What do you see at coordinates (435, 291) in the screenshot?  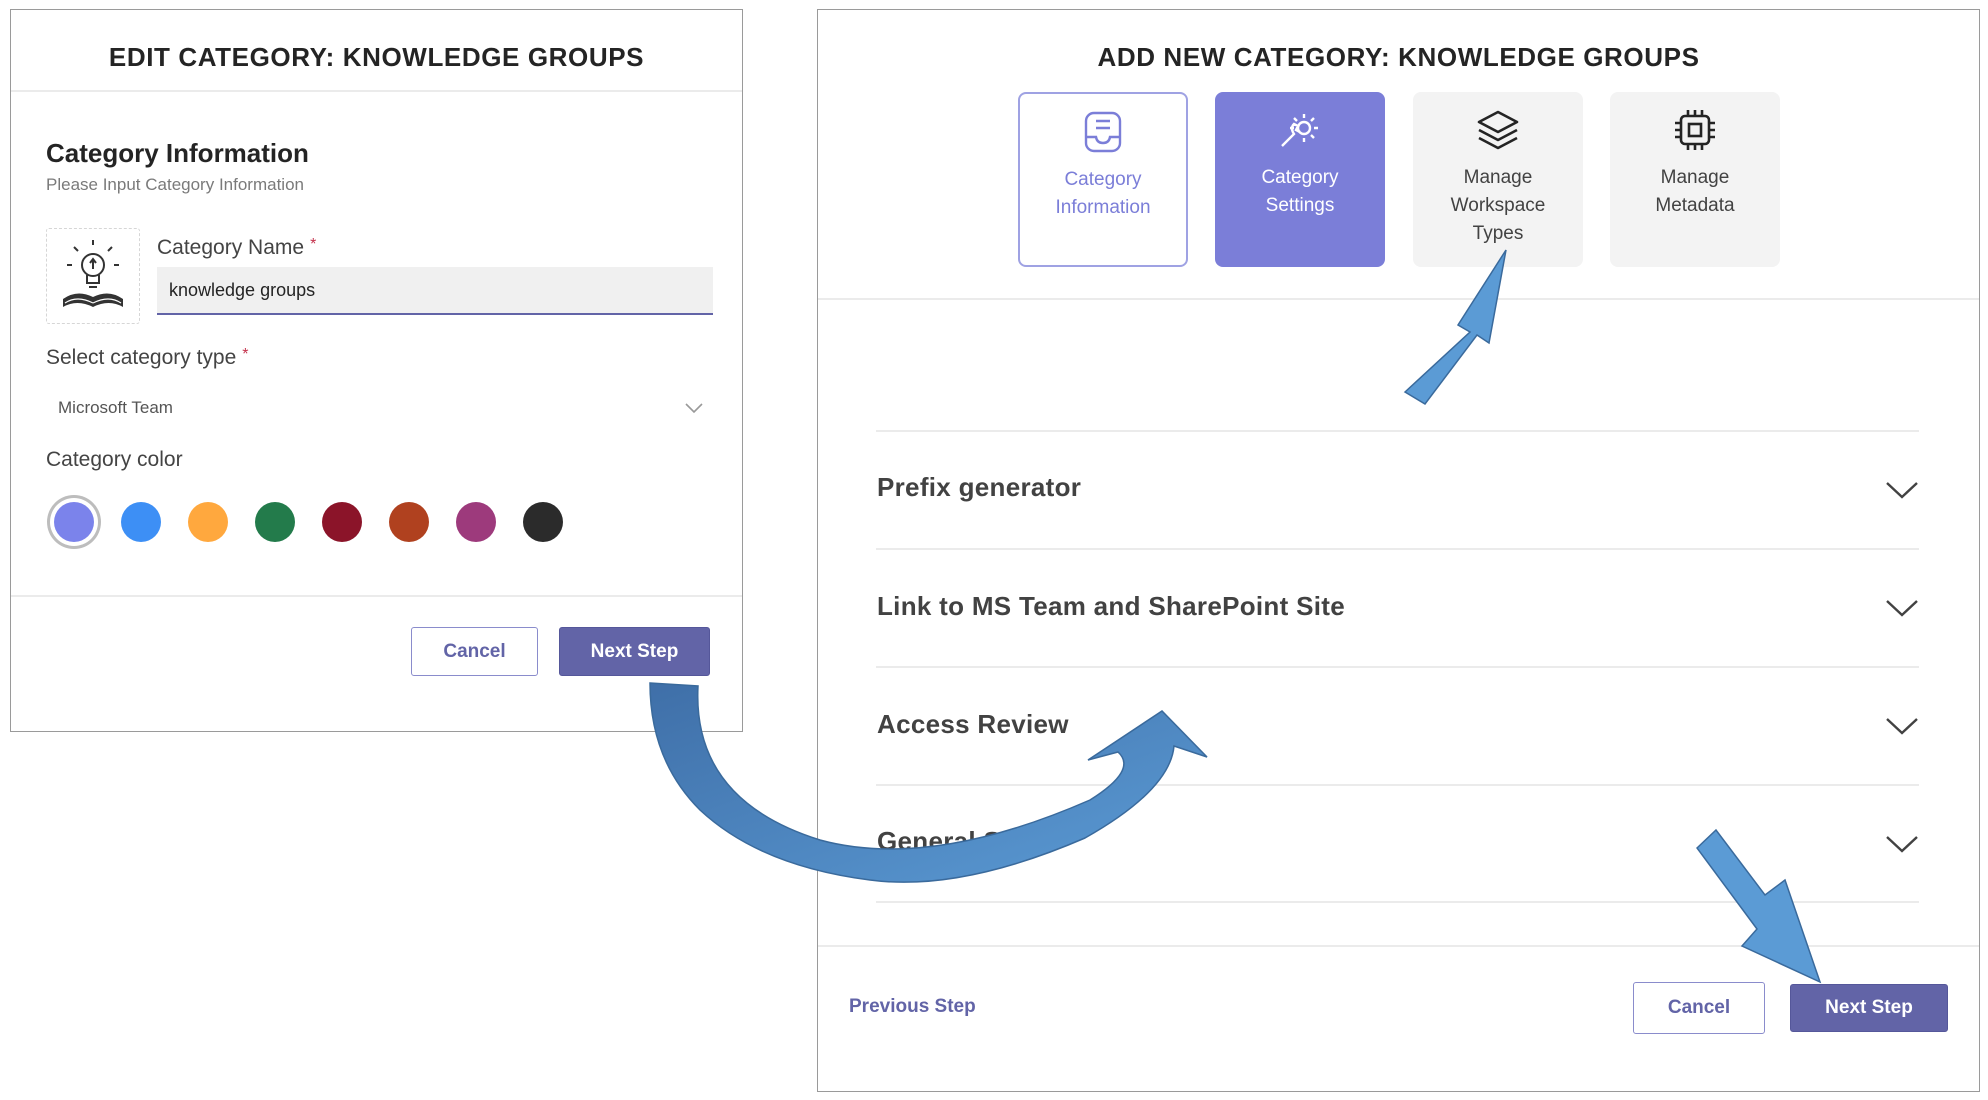 I see `category-name-input` at bounding box center [435, 291].